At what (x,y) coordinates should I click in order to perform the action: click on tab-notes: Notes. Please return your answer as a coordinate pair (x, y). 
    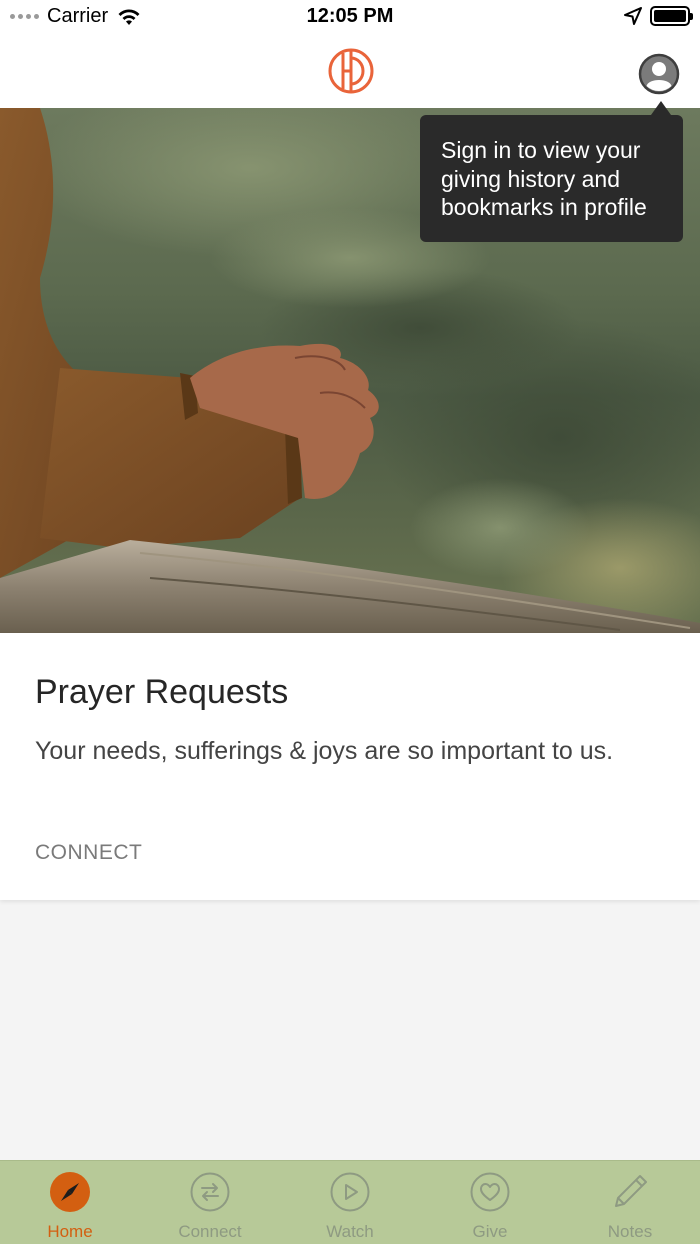
    Looking at the image, I should click on (630, 1202).